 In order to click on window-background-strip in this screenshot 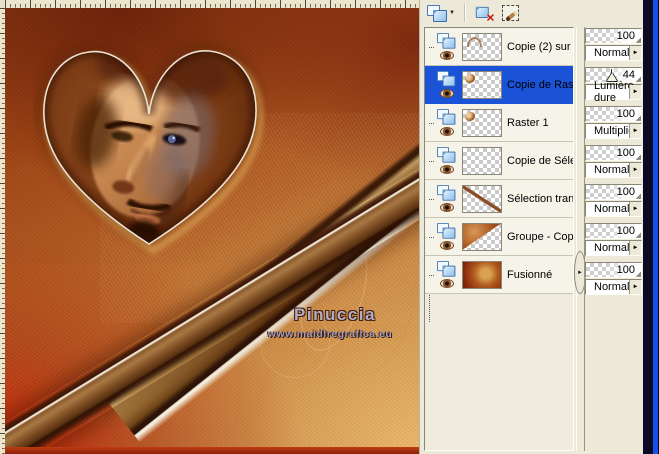, I will do `click(648, 227)`.